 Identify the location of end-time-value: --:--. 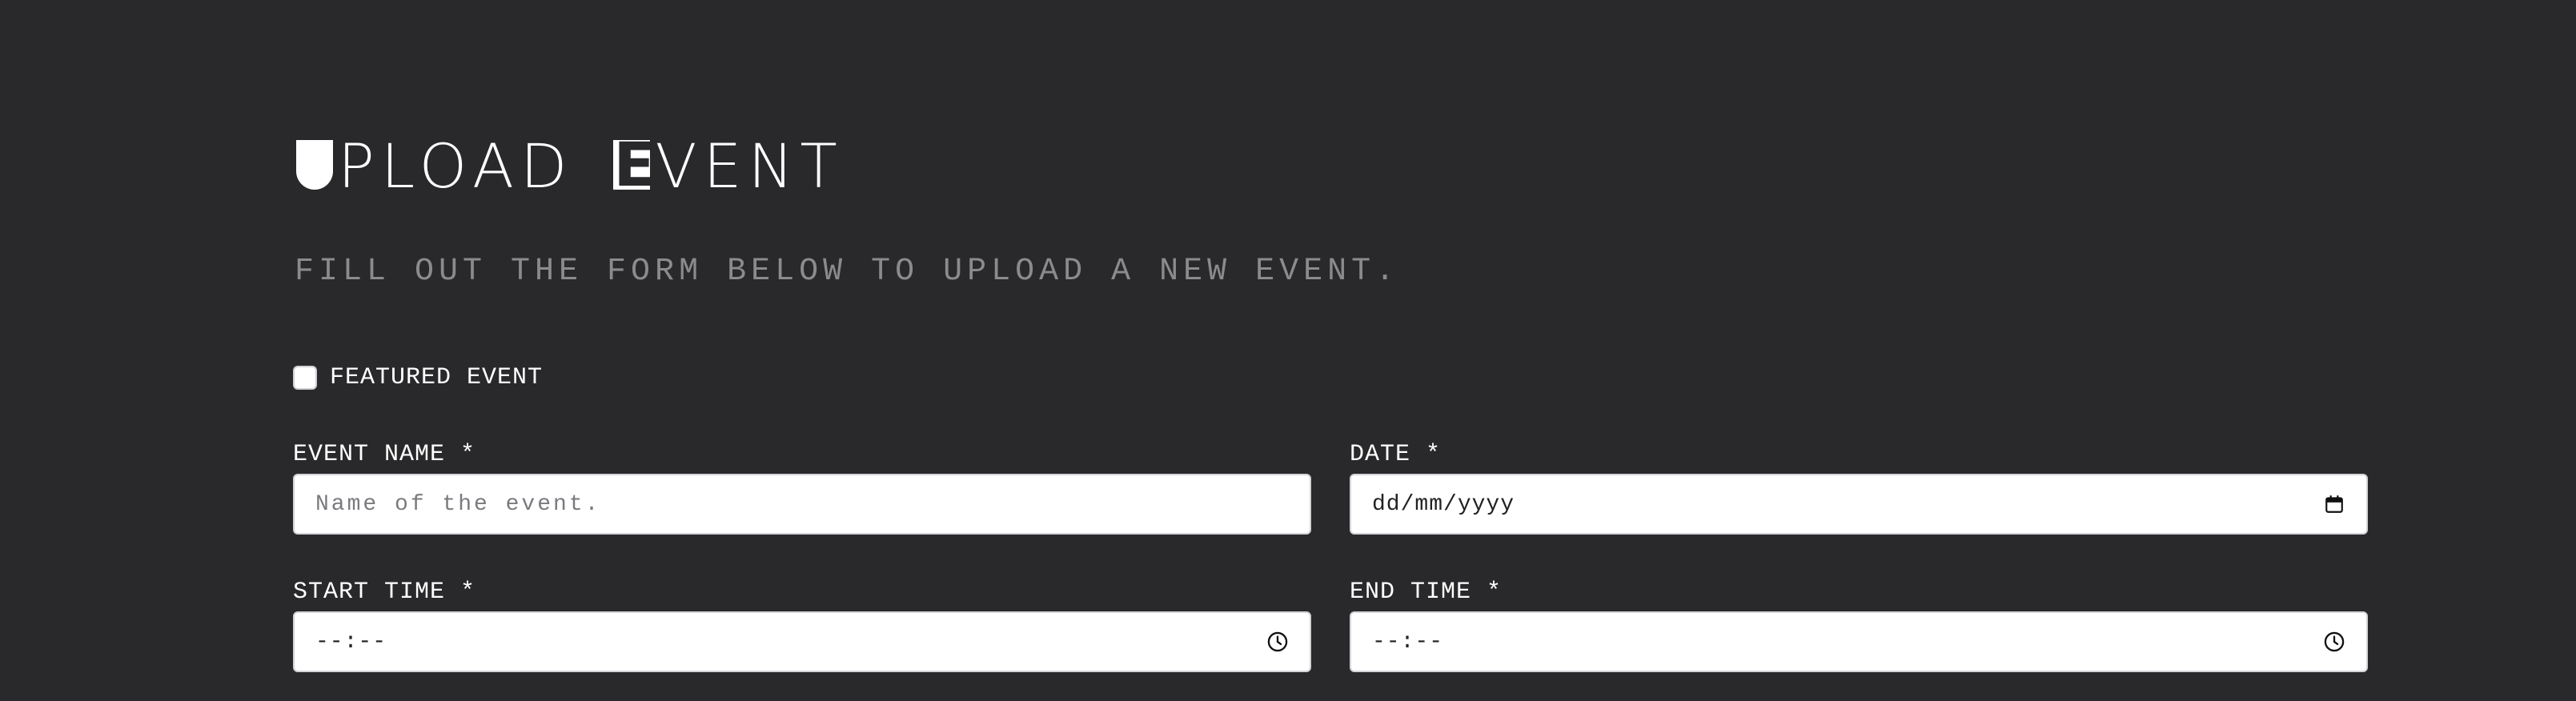
(1408, 642).